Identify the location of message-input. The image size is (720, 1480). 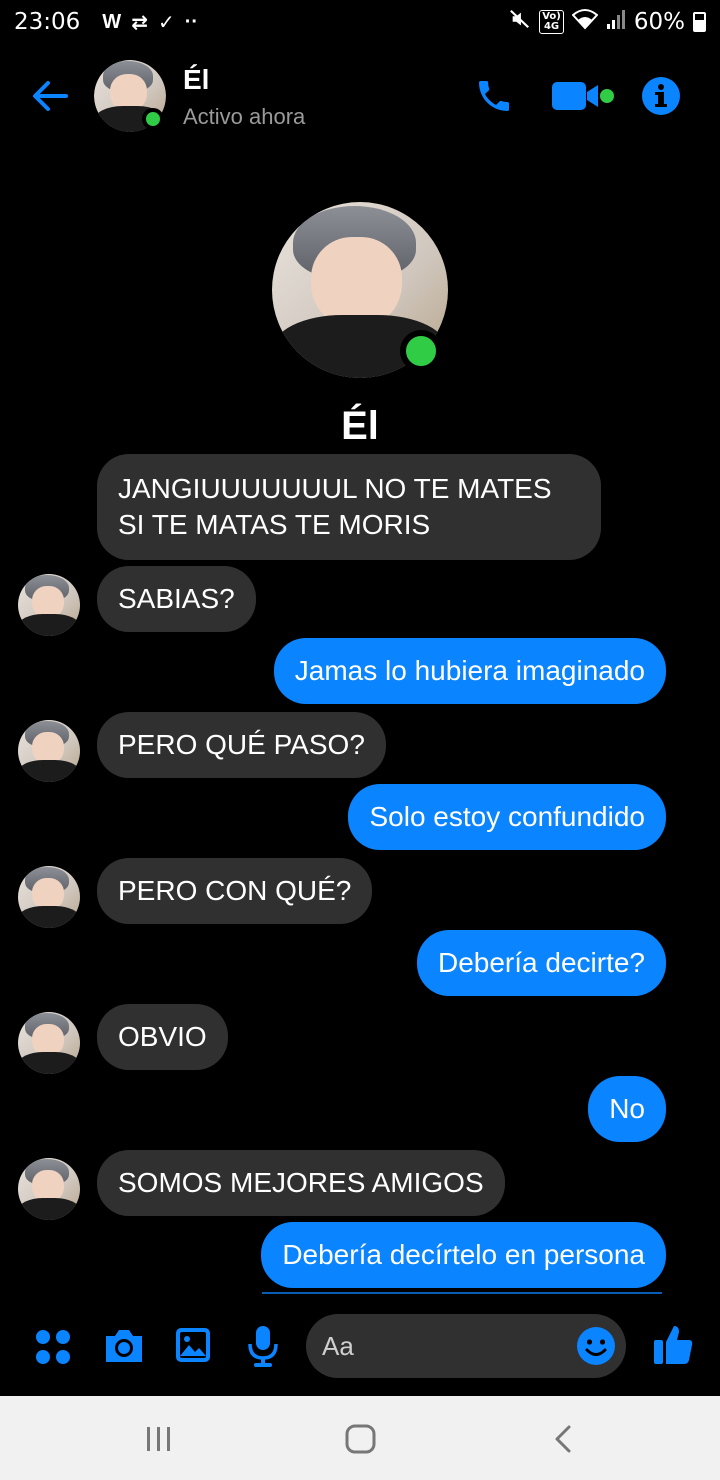
(447, 1346).